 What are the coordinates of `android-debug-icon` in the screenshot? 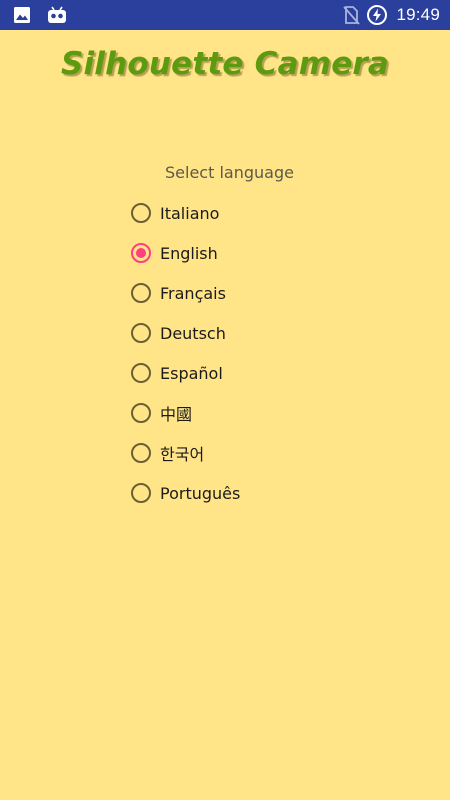 It's located at (57, 15).